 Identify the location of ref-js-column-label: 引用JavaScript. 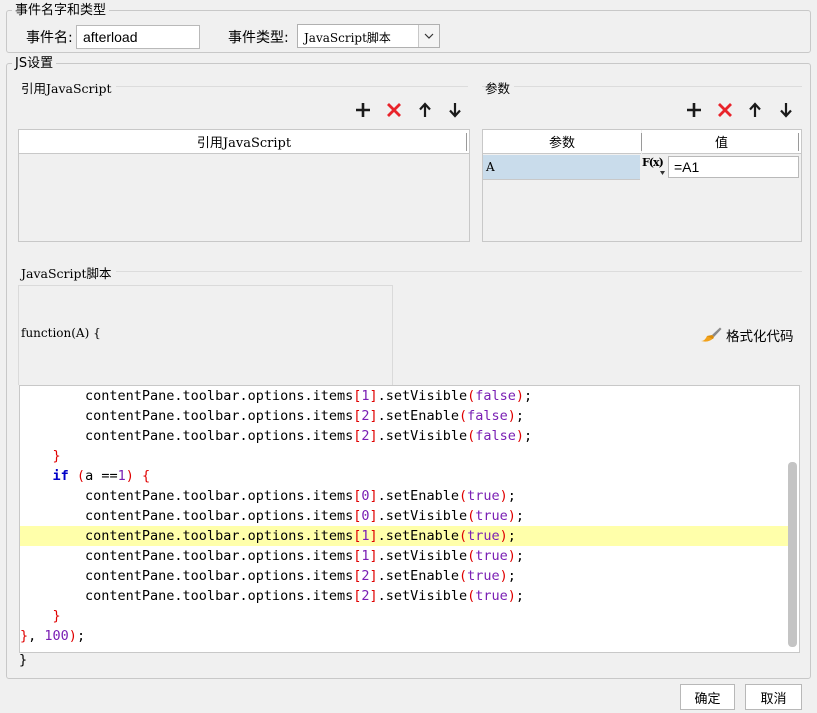
(244, 143).